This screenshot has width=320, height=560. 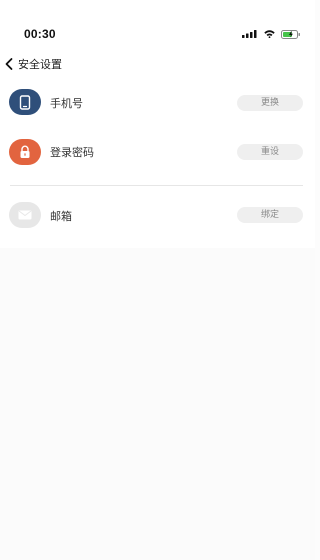 I want to click on status-time: 00:30, so click(x=40, y=34).